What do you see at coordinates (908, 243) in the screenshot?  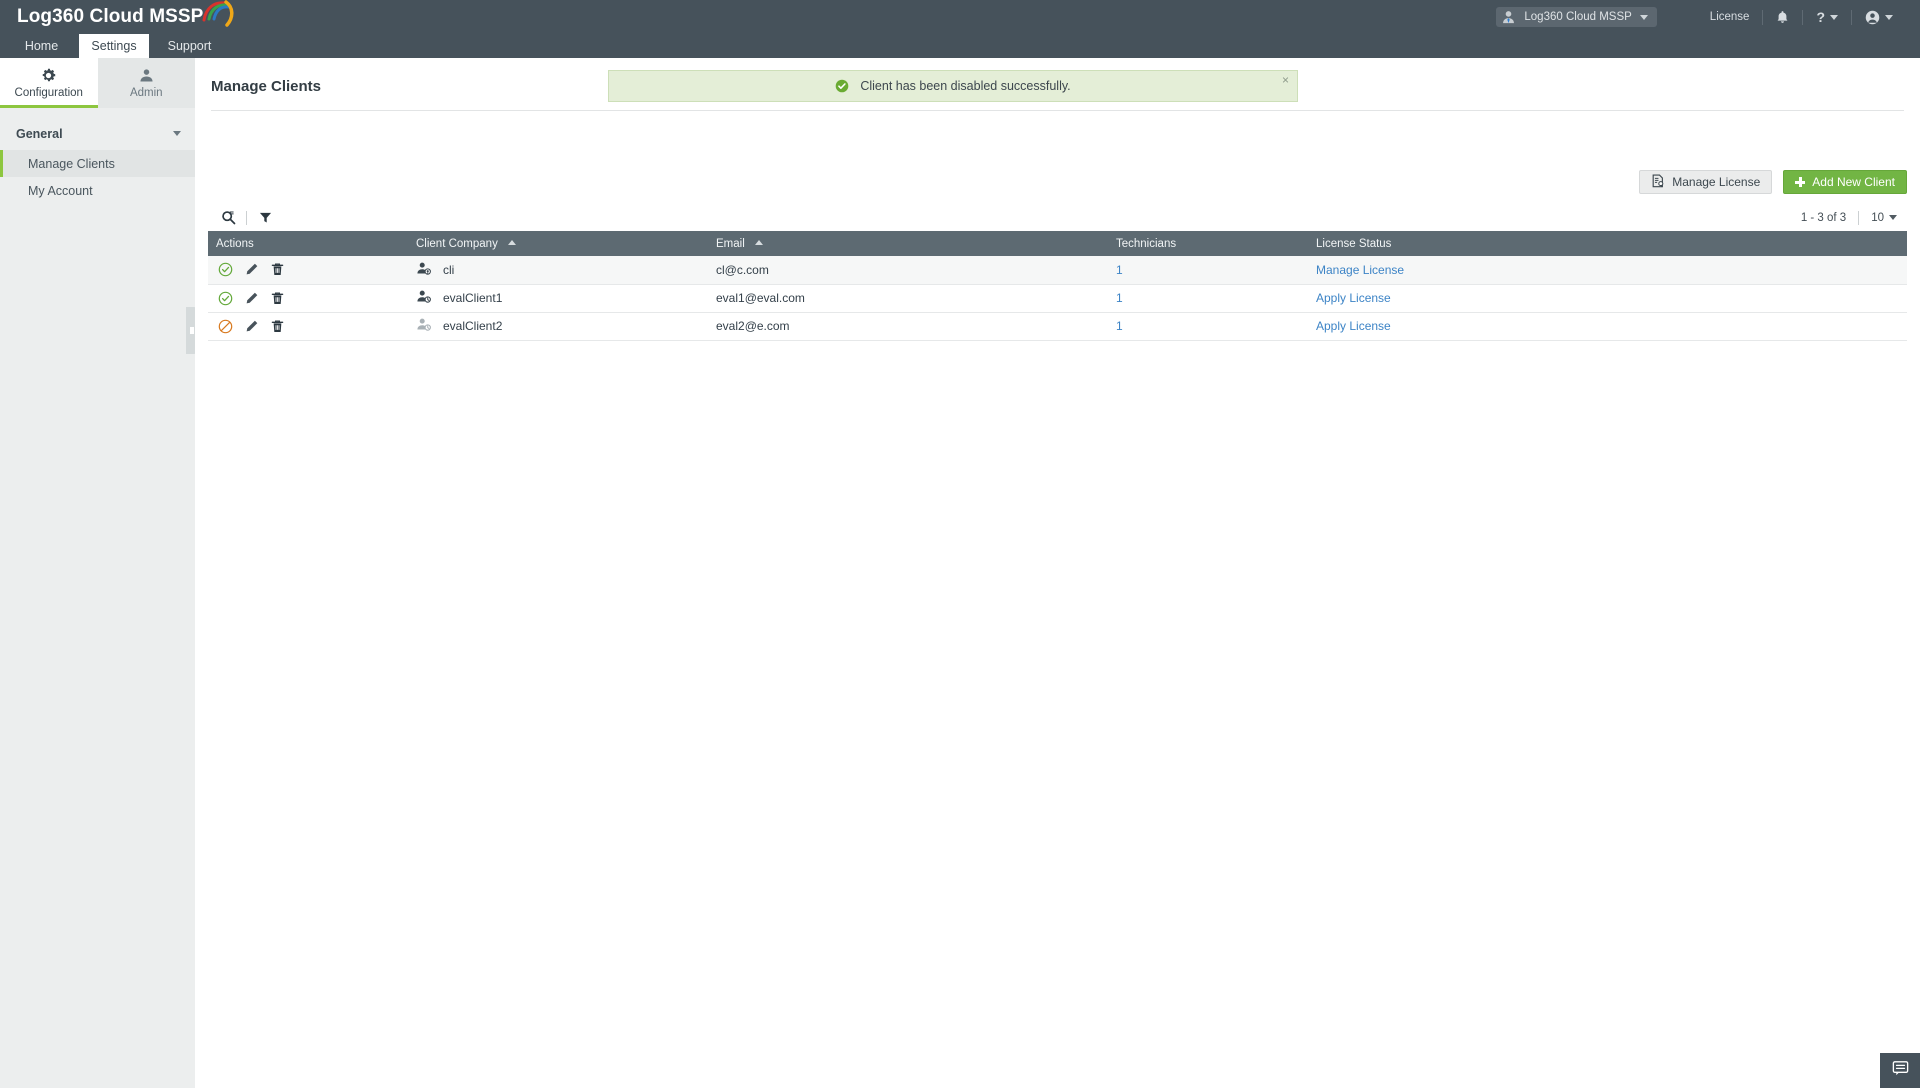 I see `column-header-email: Email` at bounding box center [908, 243].